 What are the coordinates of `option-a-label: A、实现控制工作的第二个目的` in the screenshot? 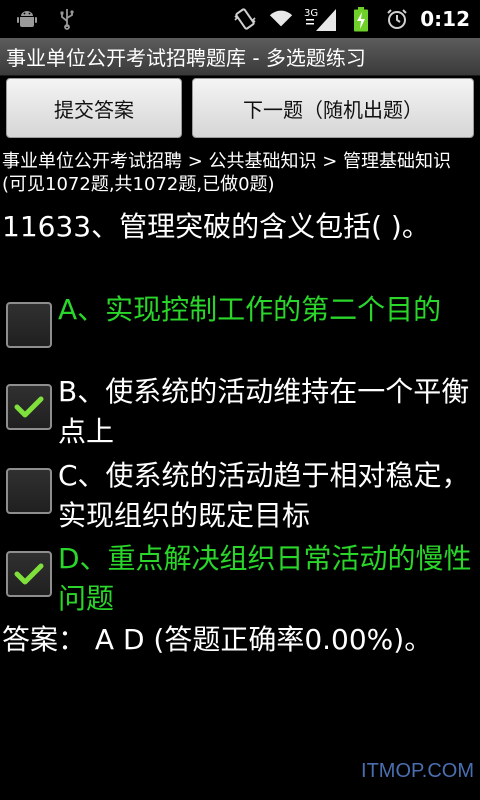 It's located at (268, 310).